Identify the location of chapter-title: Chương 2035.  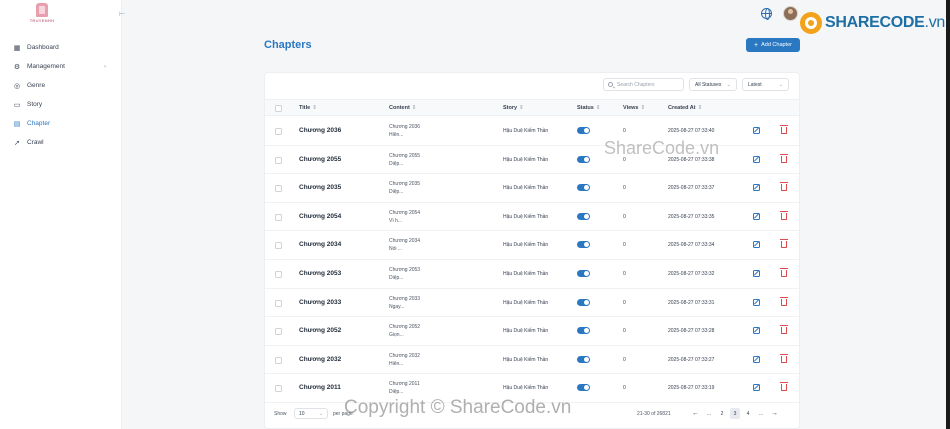
(320, 187).